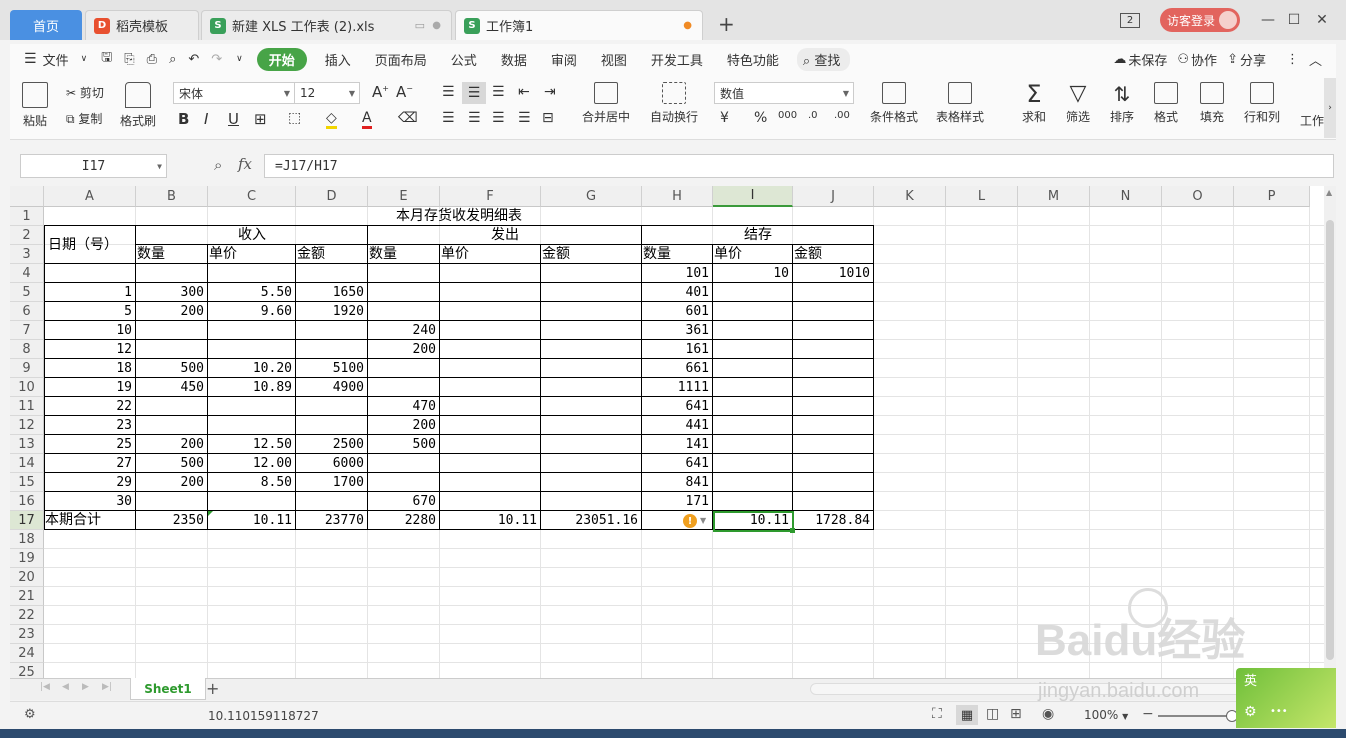  What do you see at coordinates (753, 254) in the screenshot?
I see `subheader-price-i: 单价` at bounding box center [753, 254].